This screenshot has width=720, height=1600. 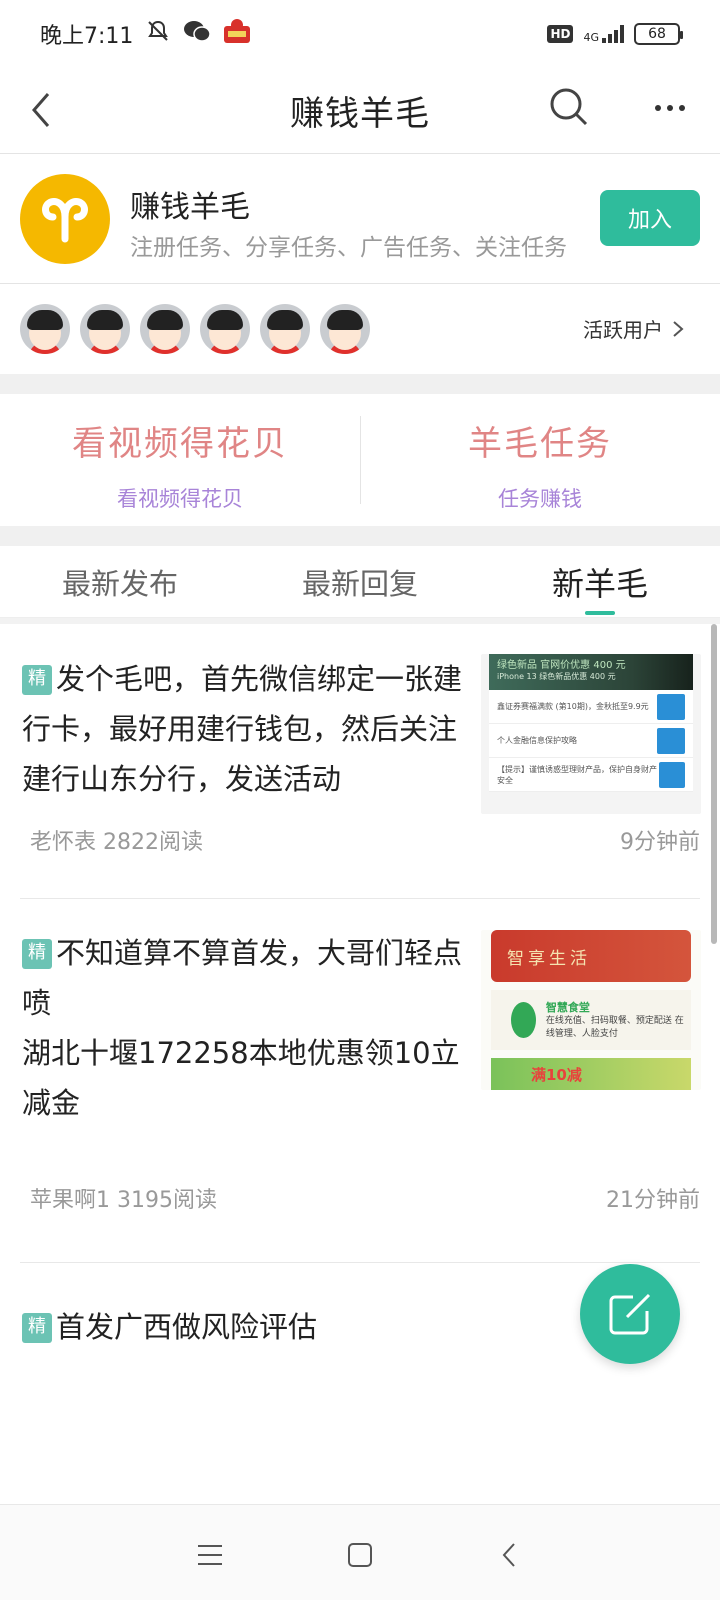 What do you see at coordinates (650, 218) in the screenshot?
I see `join-button: 加入` at bounding box center [650, 218].